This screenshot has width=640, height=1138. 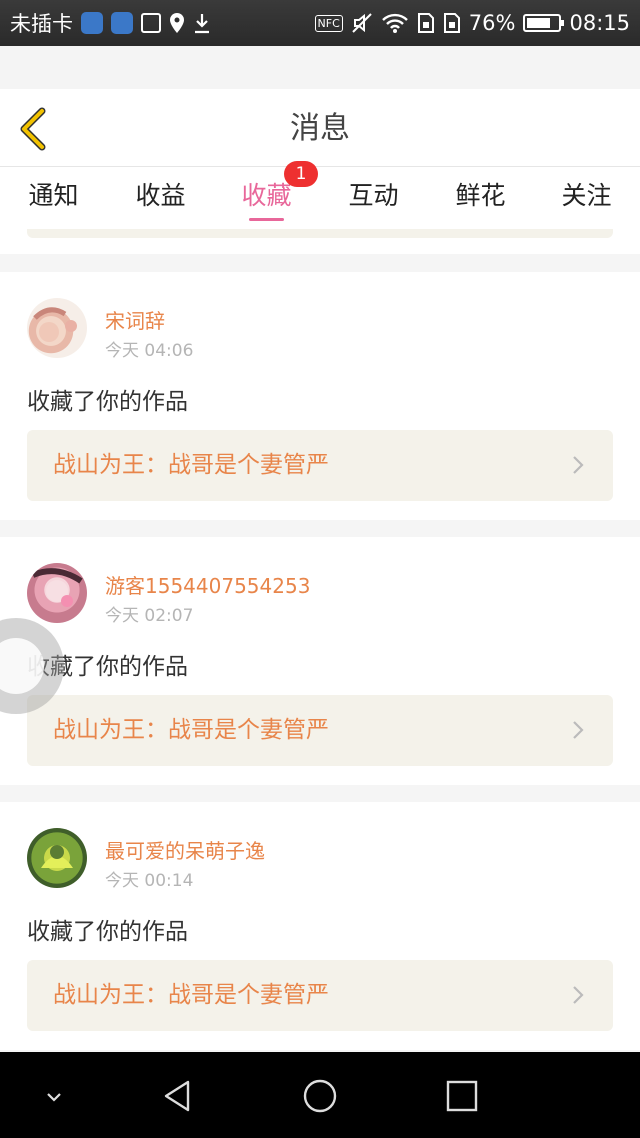 What do you see at coordinates (301, 174) in the screenshot?
I see `unread-badge: 1` at bounding box center [301, 174].